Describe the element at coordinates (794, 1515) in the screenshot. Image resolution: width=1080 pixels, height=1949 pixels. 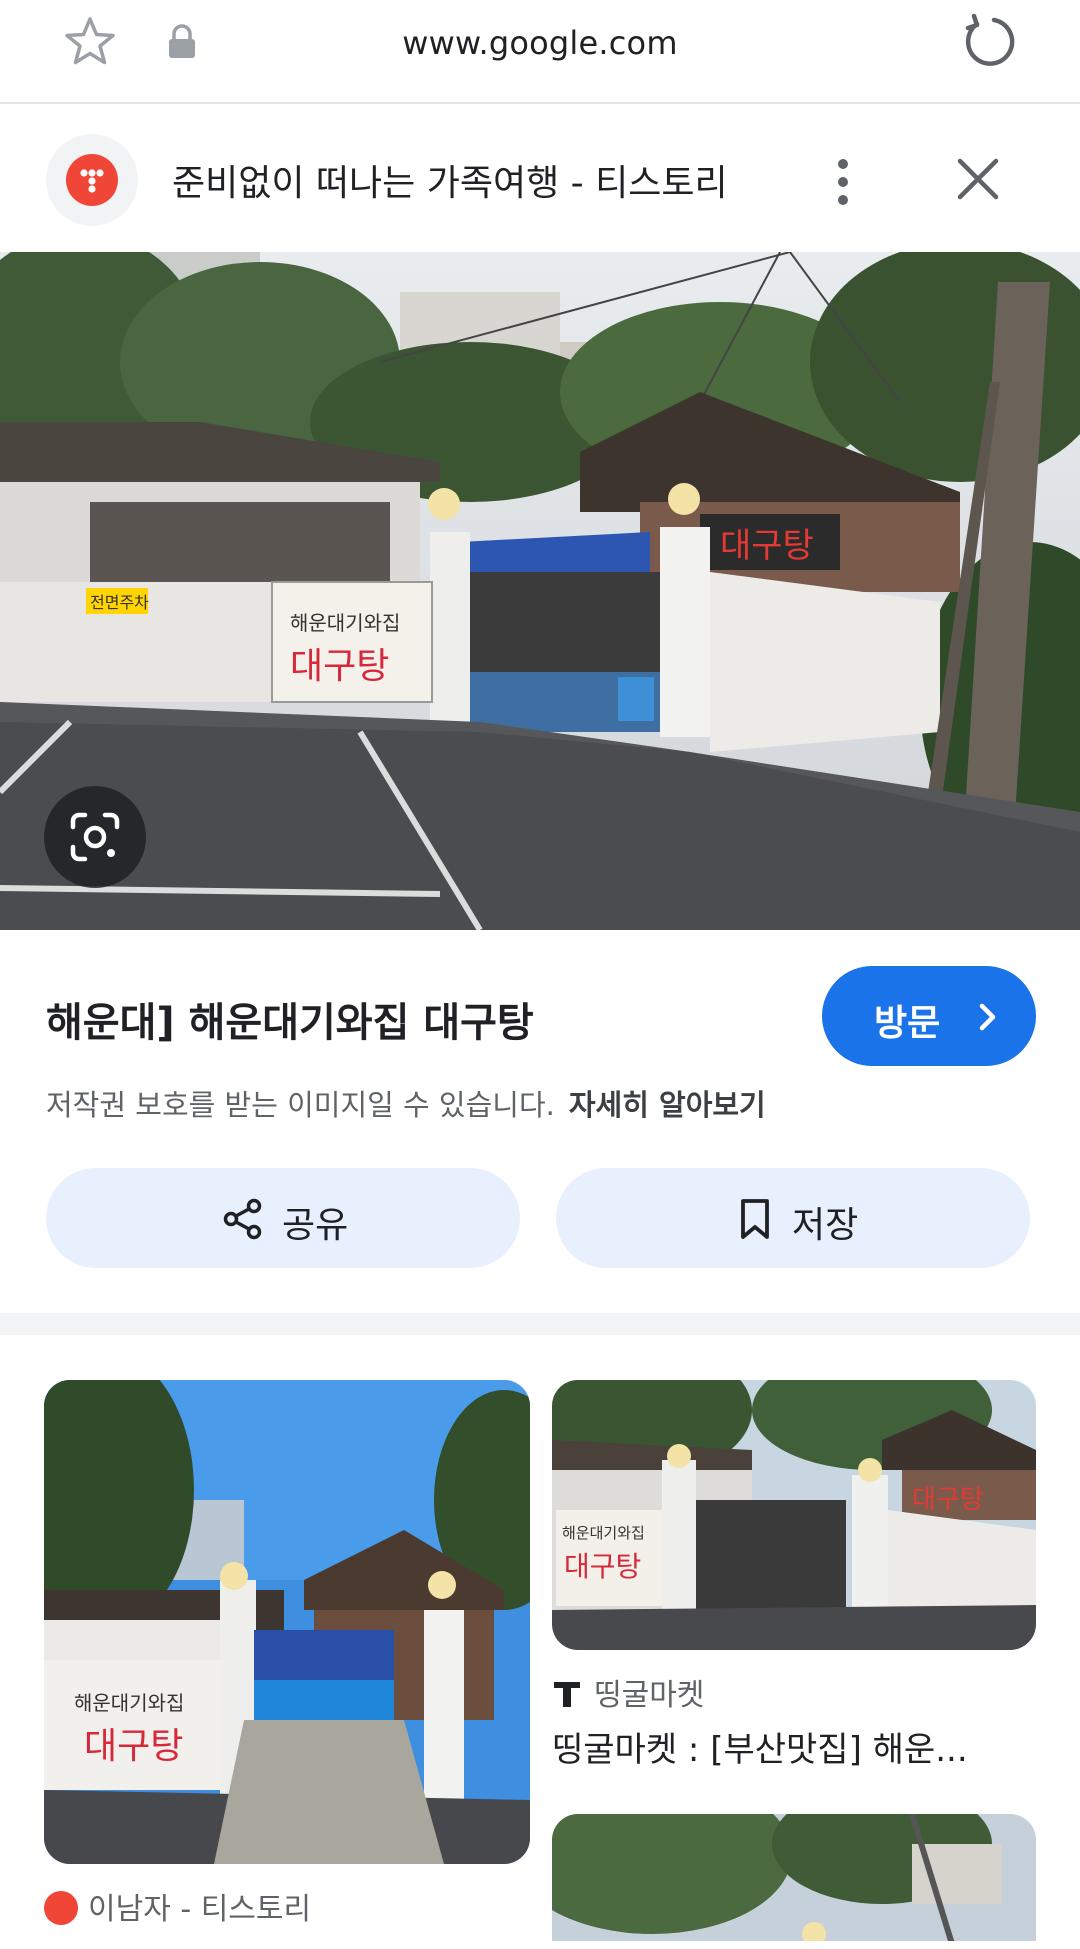
I see `related-image-2: 대구탕 해운대기와집 대구탕` at that location.